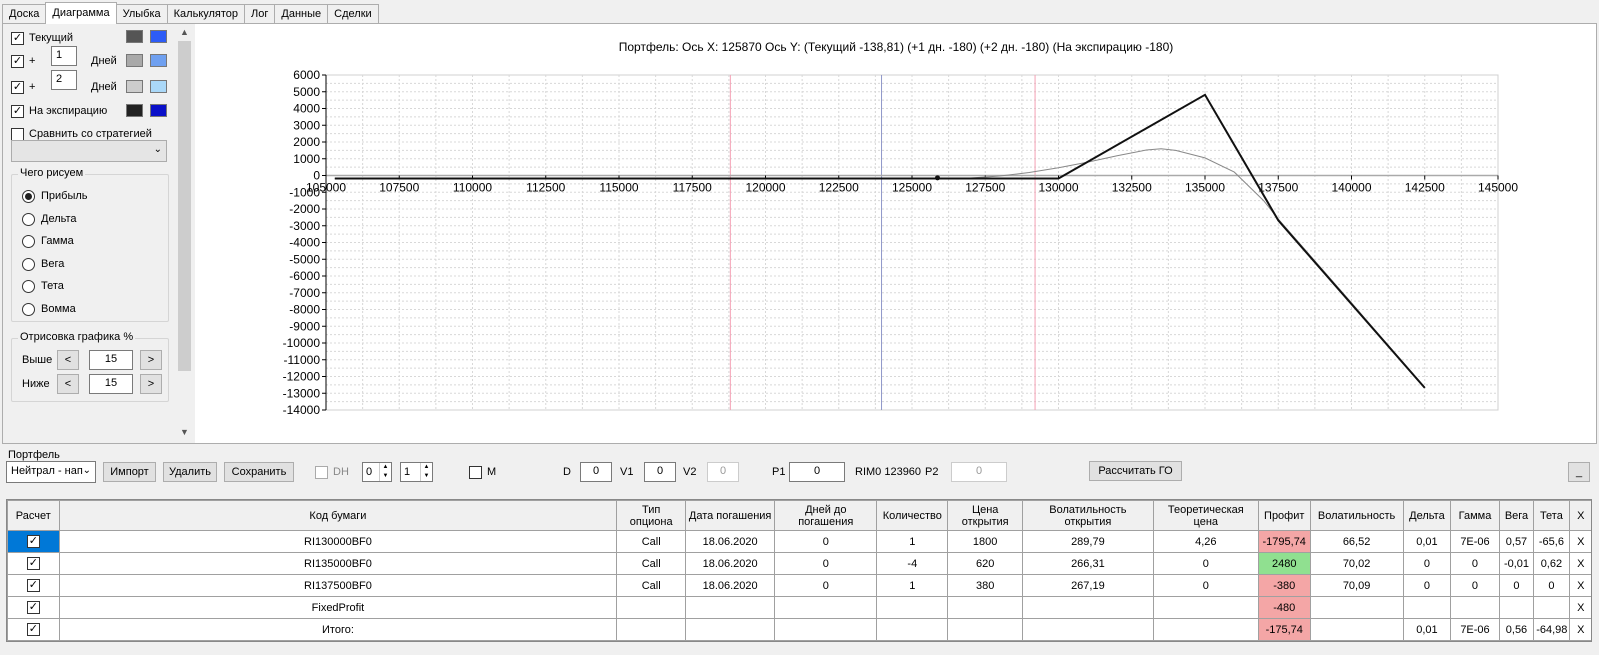  Describe the element at coordinates (17, 134) in the screenshot. I see `compare-checkbox` at that location.